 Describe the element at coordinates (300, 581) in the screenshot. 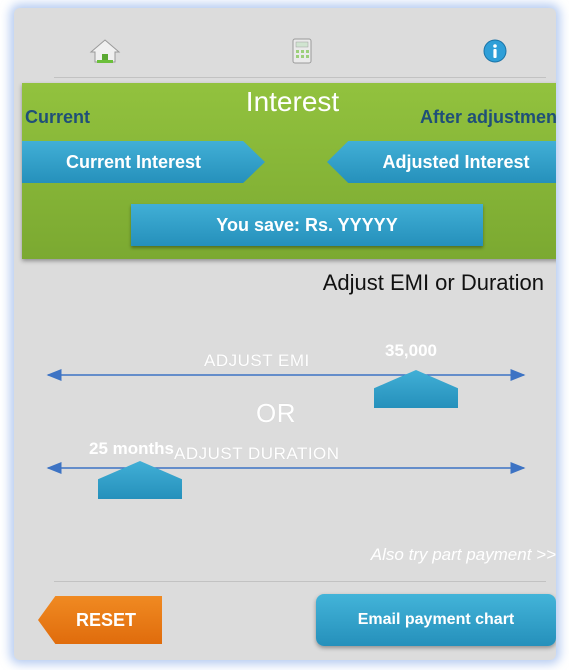

I see `bottom-divider` at that location.